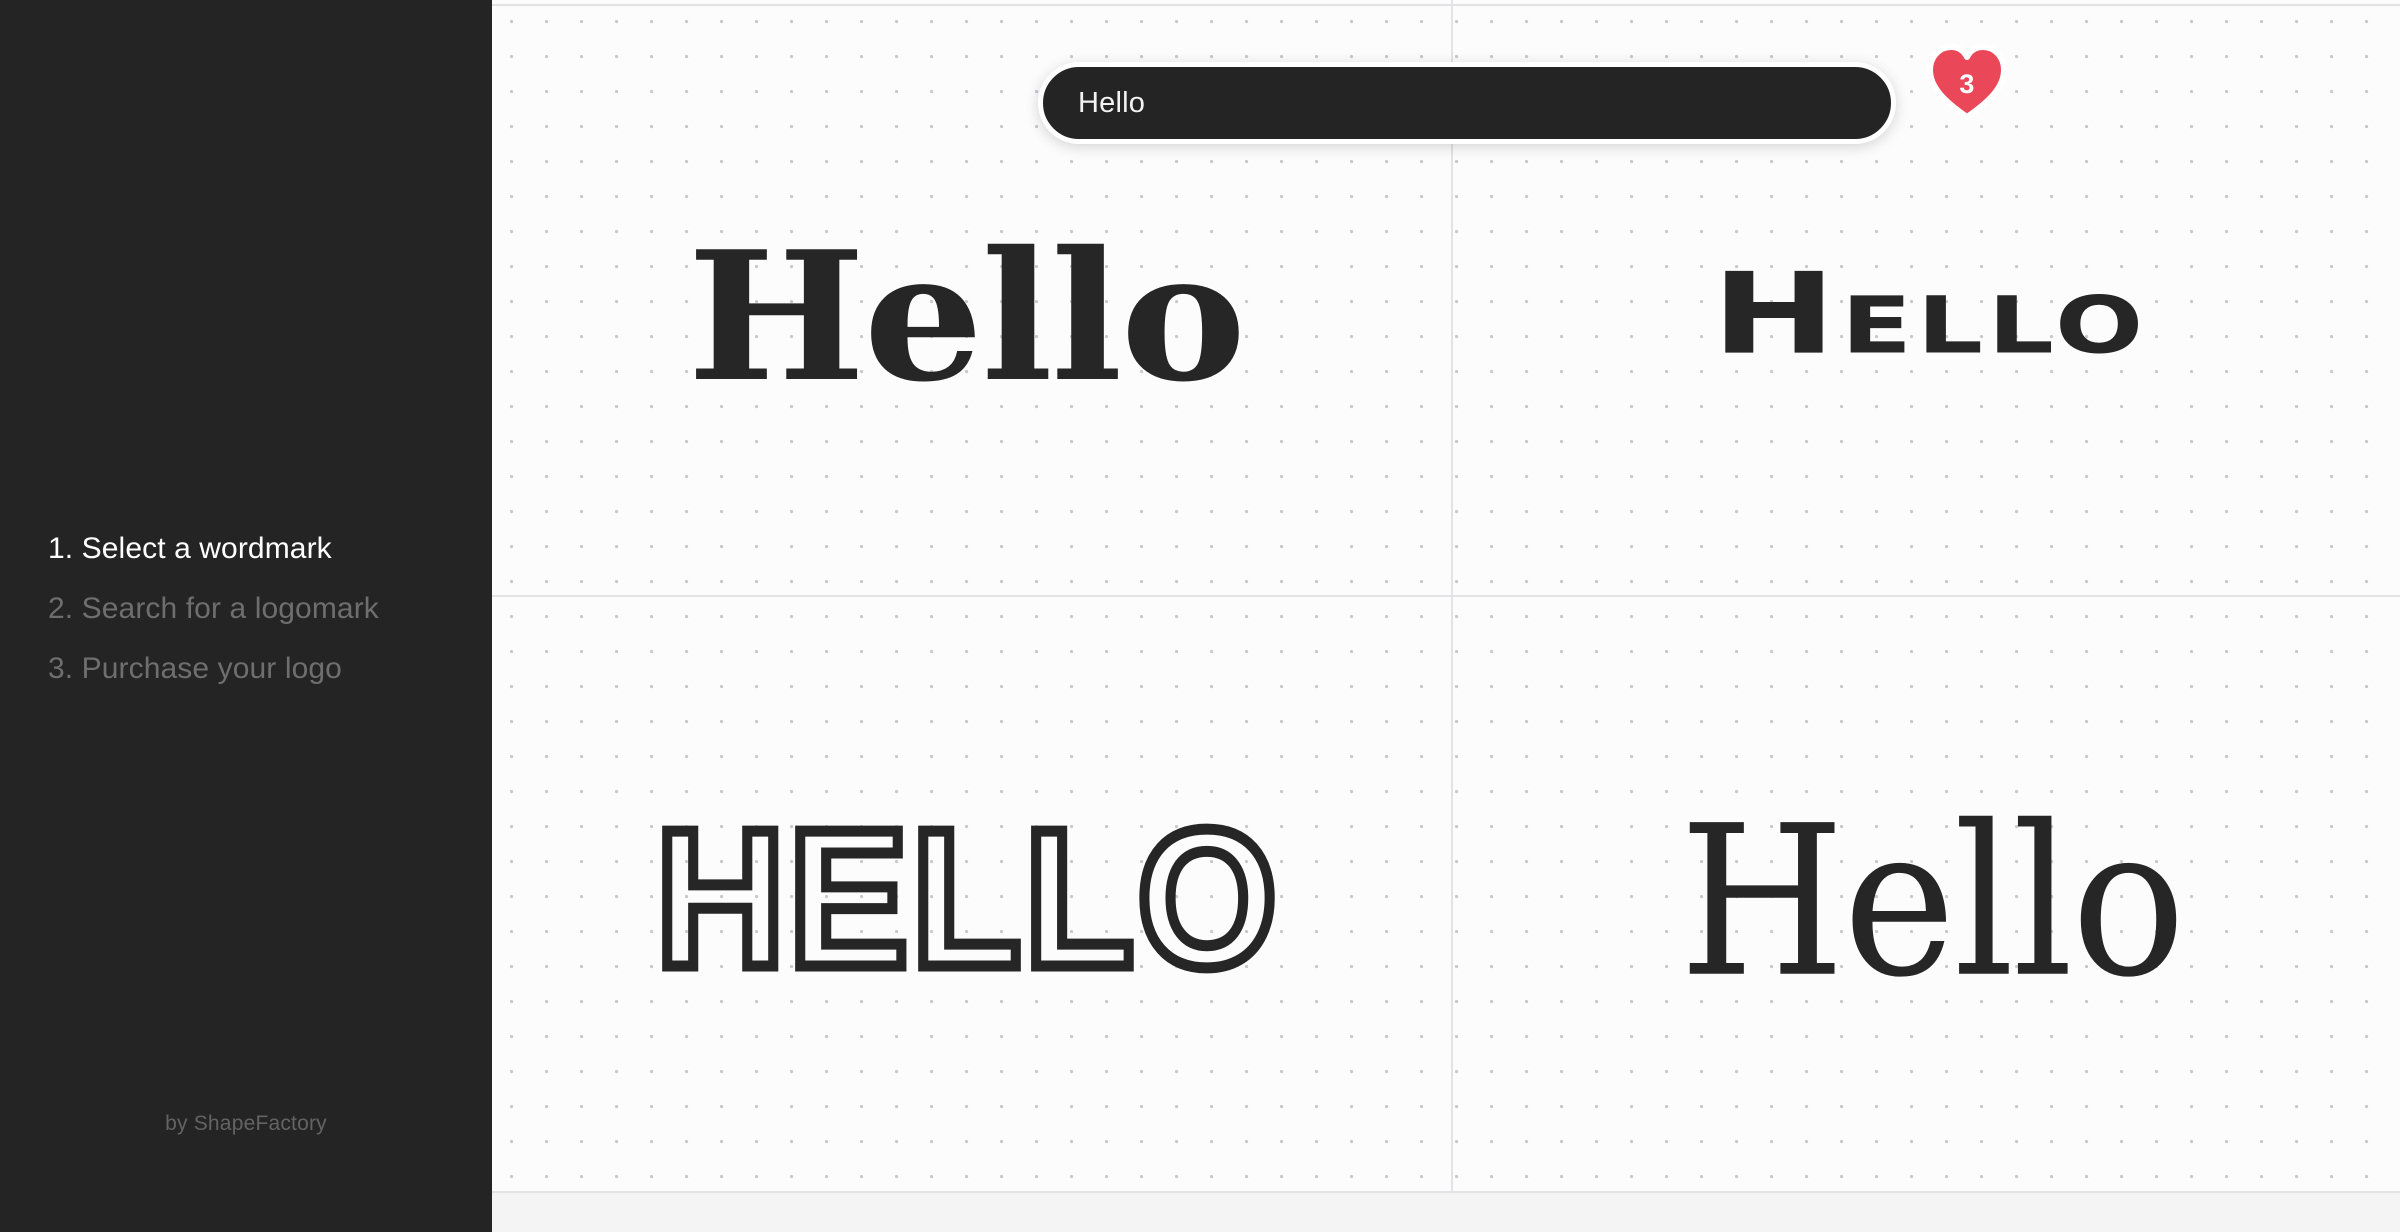 This screenshot has height=1232, width=2400. I want to click on search-input, so click(1452, 103).